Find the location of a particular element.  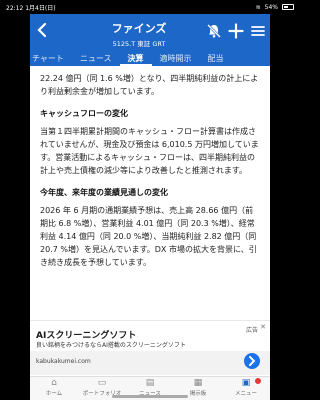

stock-title-block: ファインズ 5125.T 東証 GRT is located at coordinates (139, 34).